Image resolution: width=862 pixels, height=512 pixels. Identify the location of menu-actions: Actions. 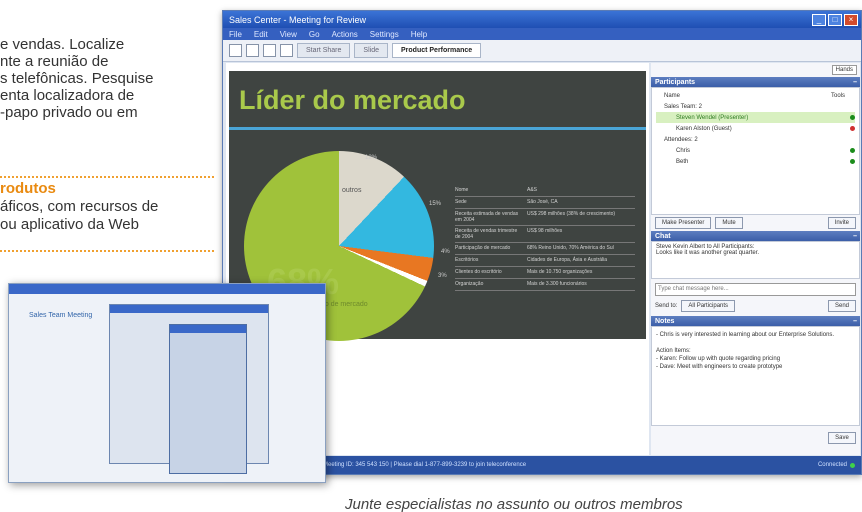
(345, 34).